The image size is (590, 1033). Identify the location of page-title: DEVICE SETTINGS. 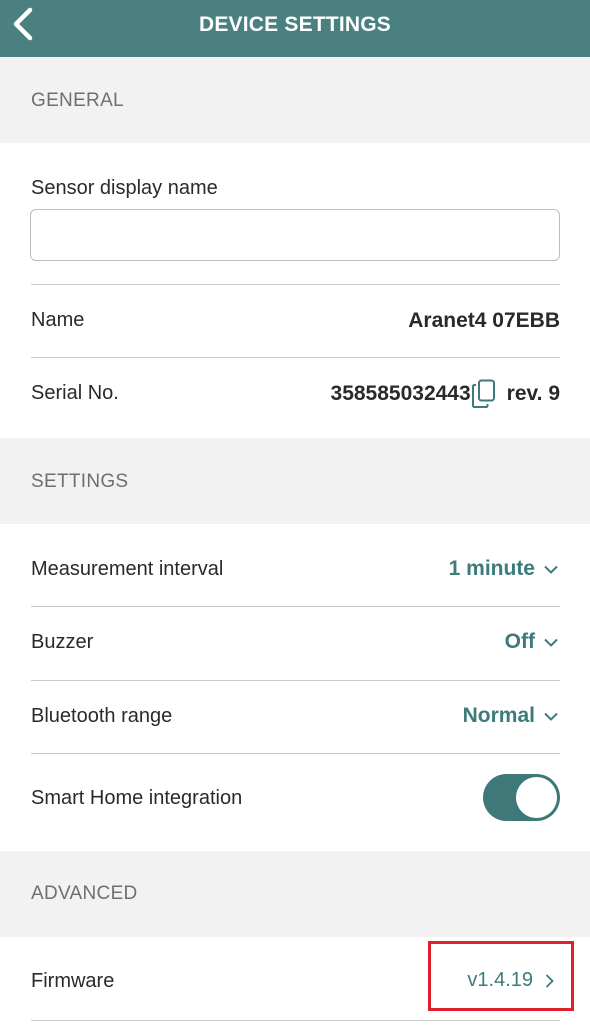
(295, 24).